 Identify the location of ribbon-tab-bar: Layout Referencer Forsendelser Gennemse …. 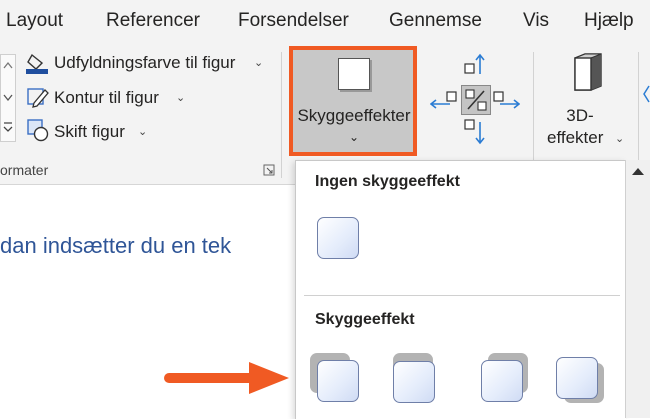
(325, 23).